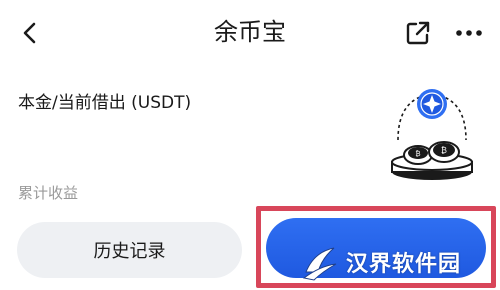 This screenshot has width=500, height=290. Describe the element at coordinates (250, 32) in the screenshot. I see `page-title: 余币宝` at that location.